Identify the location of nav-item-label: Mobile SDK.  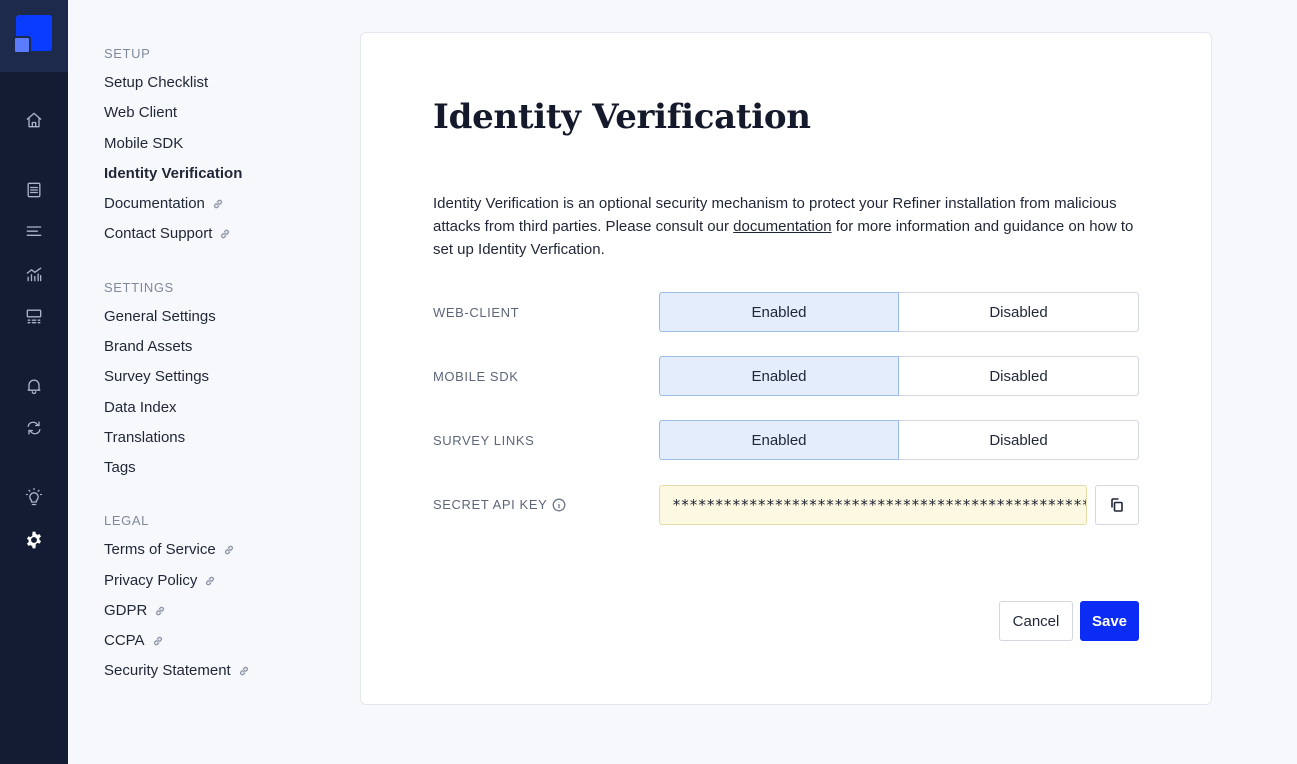
(144, 143).